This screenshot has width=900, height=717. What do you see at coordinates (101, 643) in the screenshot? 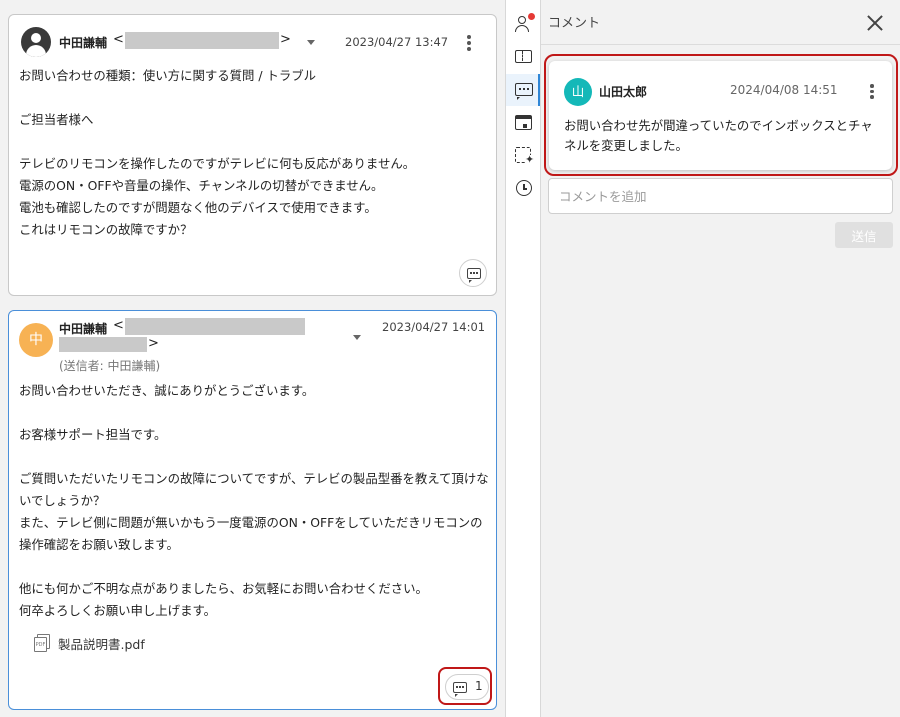
I see `attachment-link: 製品説明書.pdf` at bounding box center [101, 643].